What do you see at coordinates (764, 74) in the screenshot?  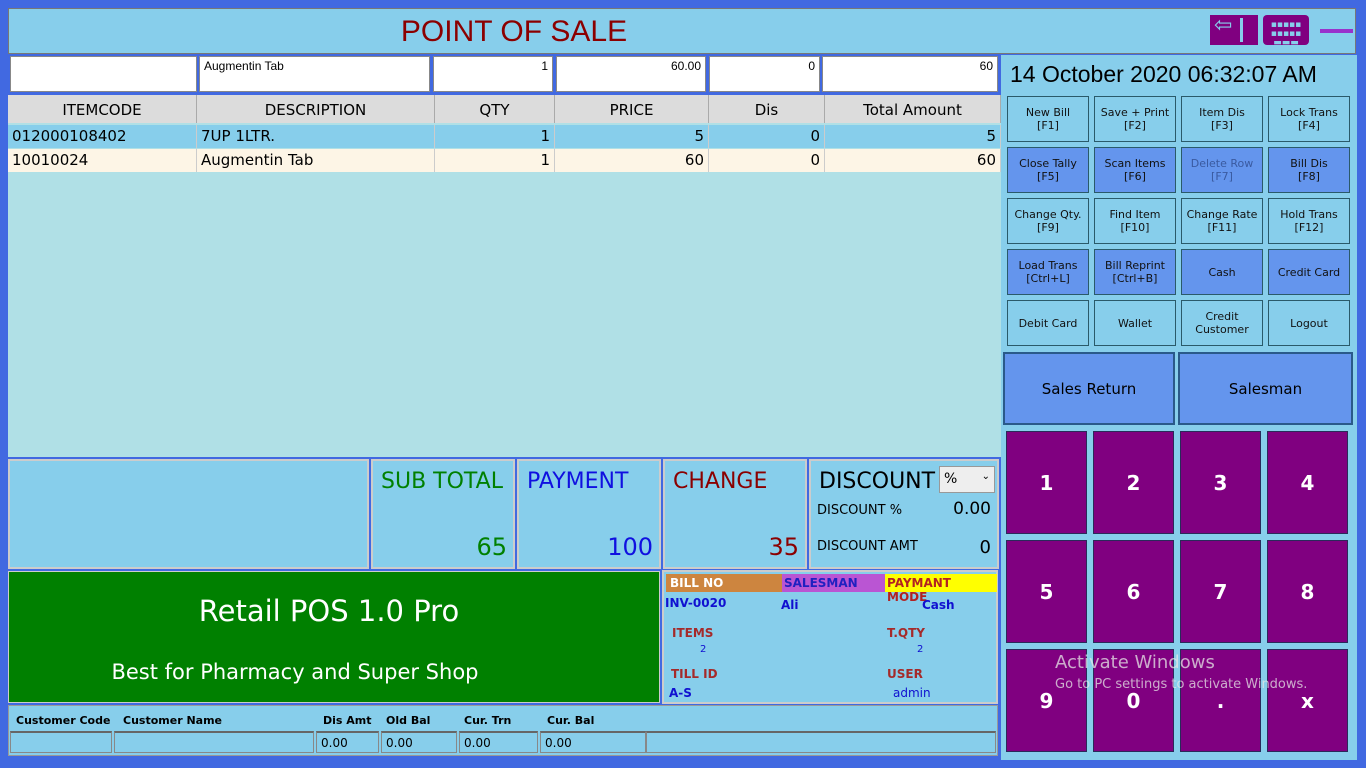 I see `dis-input: 0` at bounding box center [764, 74].